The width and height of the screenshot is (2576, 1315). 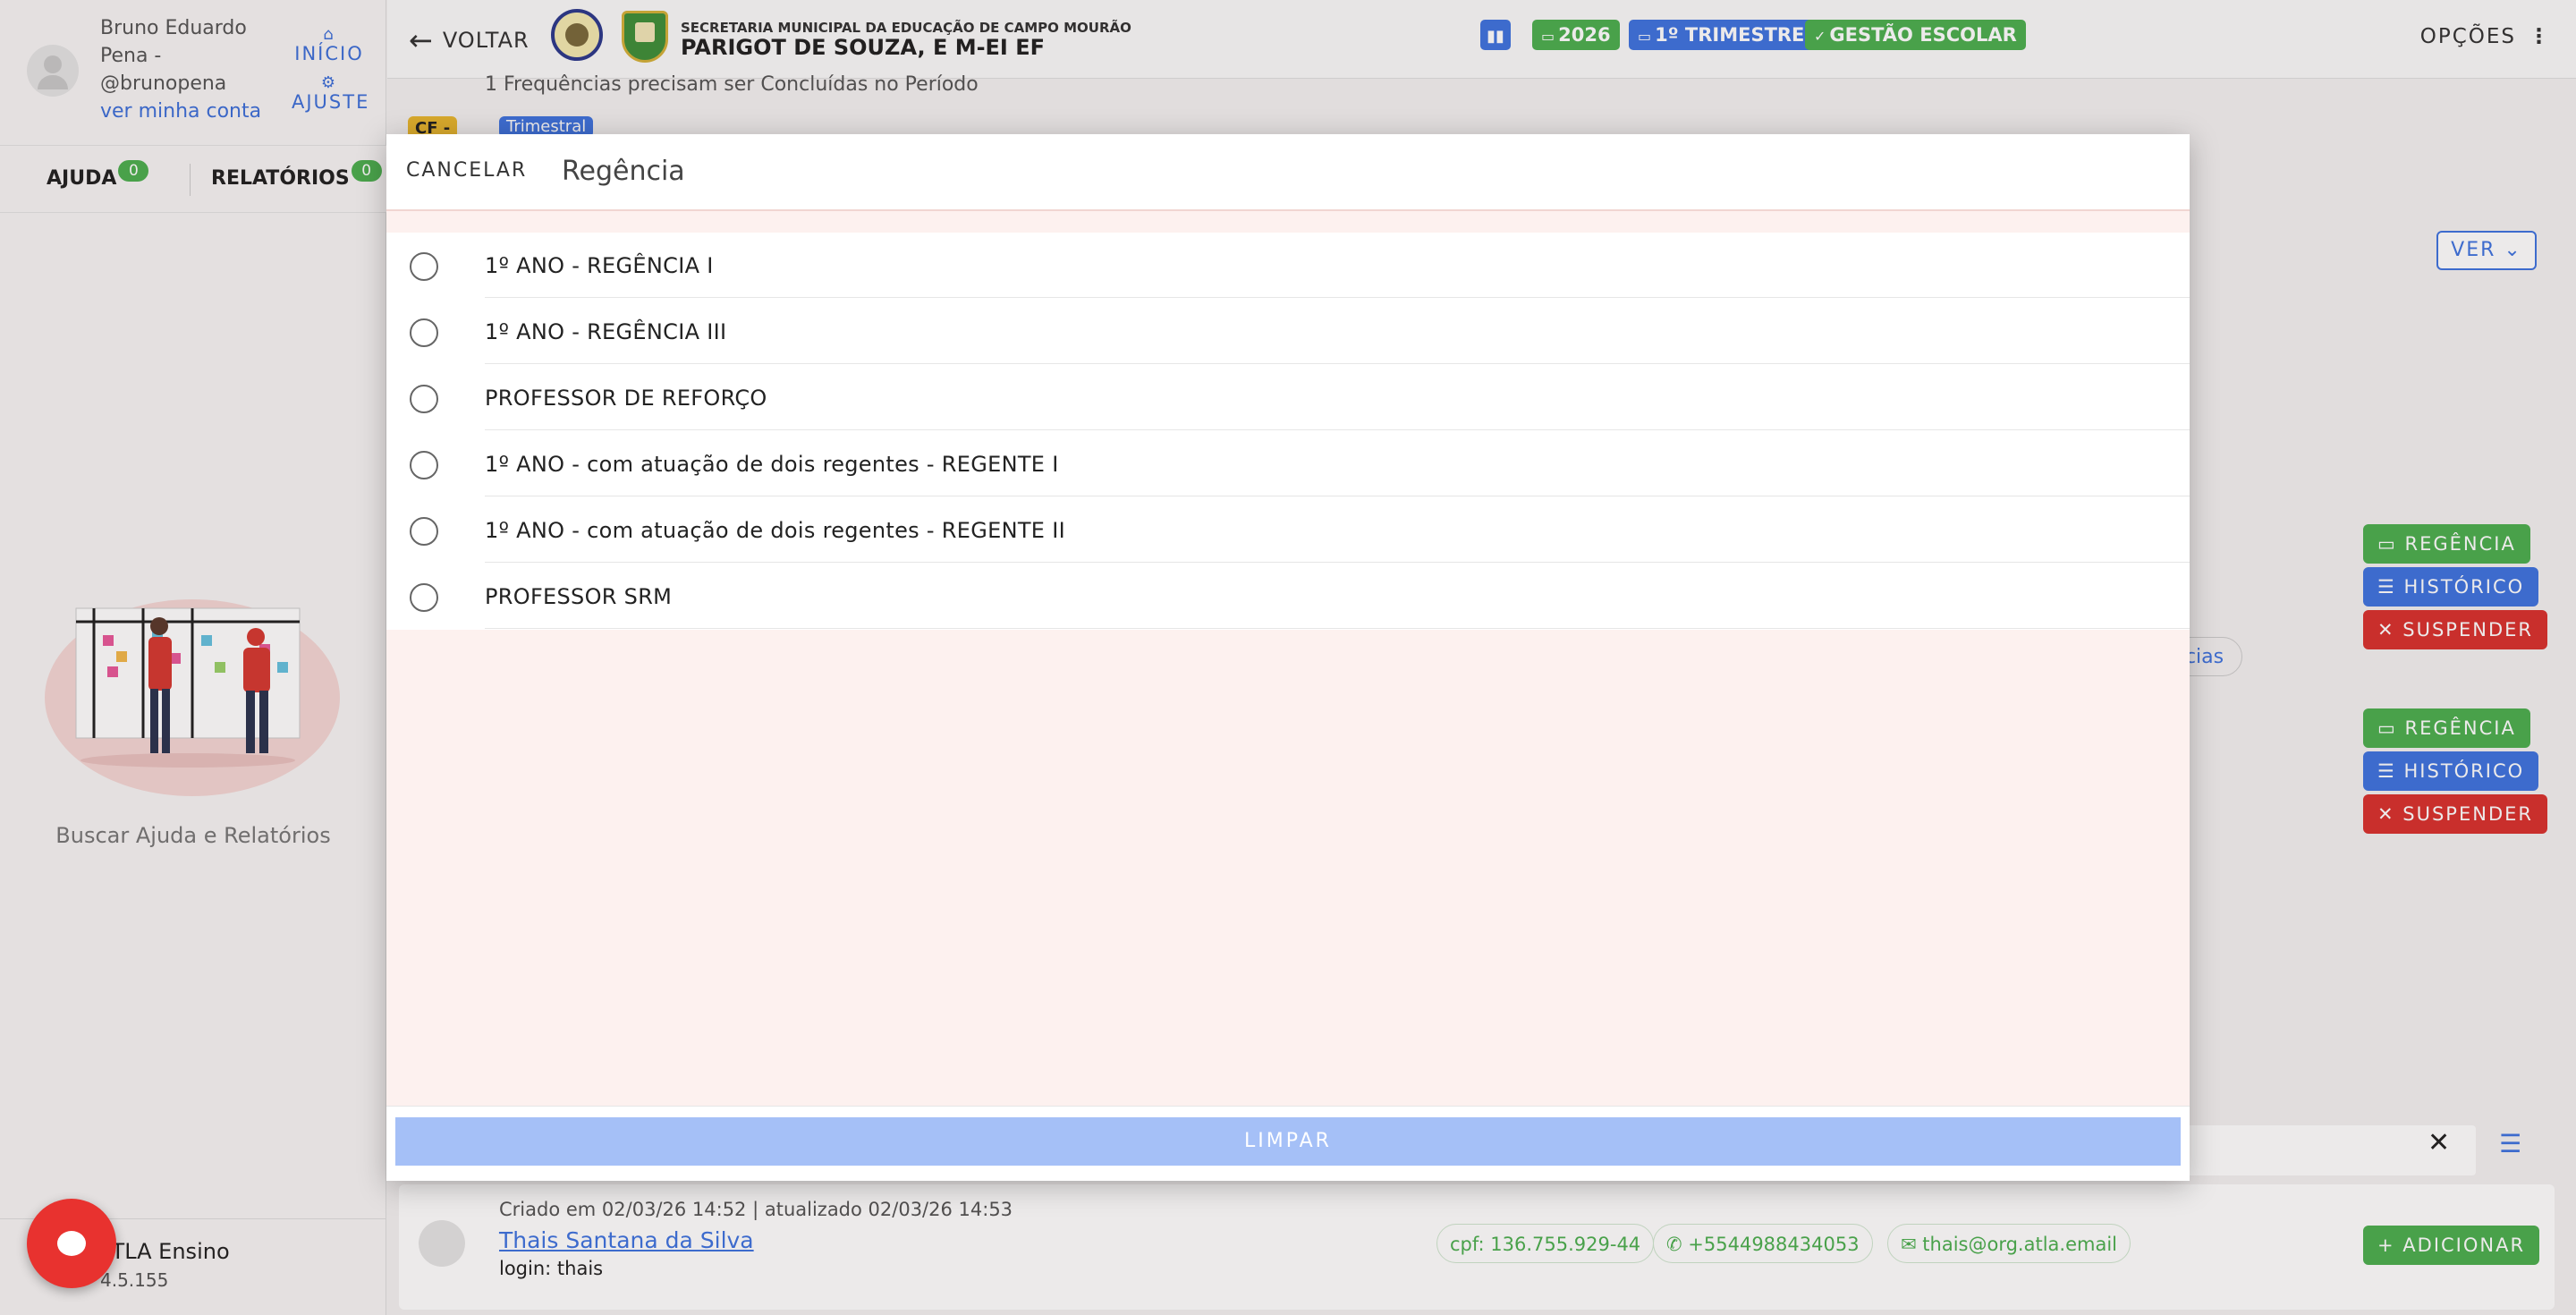 I want to click on option-item: PROFESSOR SRM, so click(x=1288, y=597).